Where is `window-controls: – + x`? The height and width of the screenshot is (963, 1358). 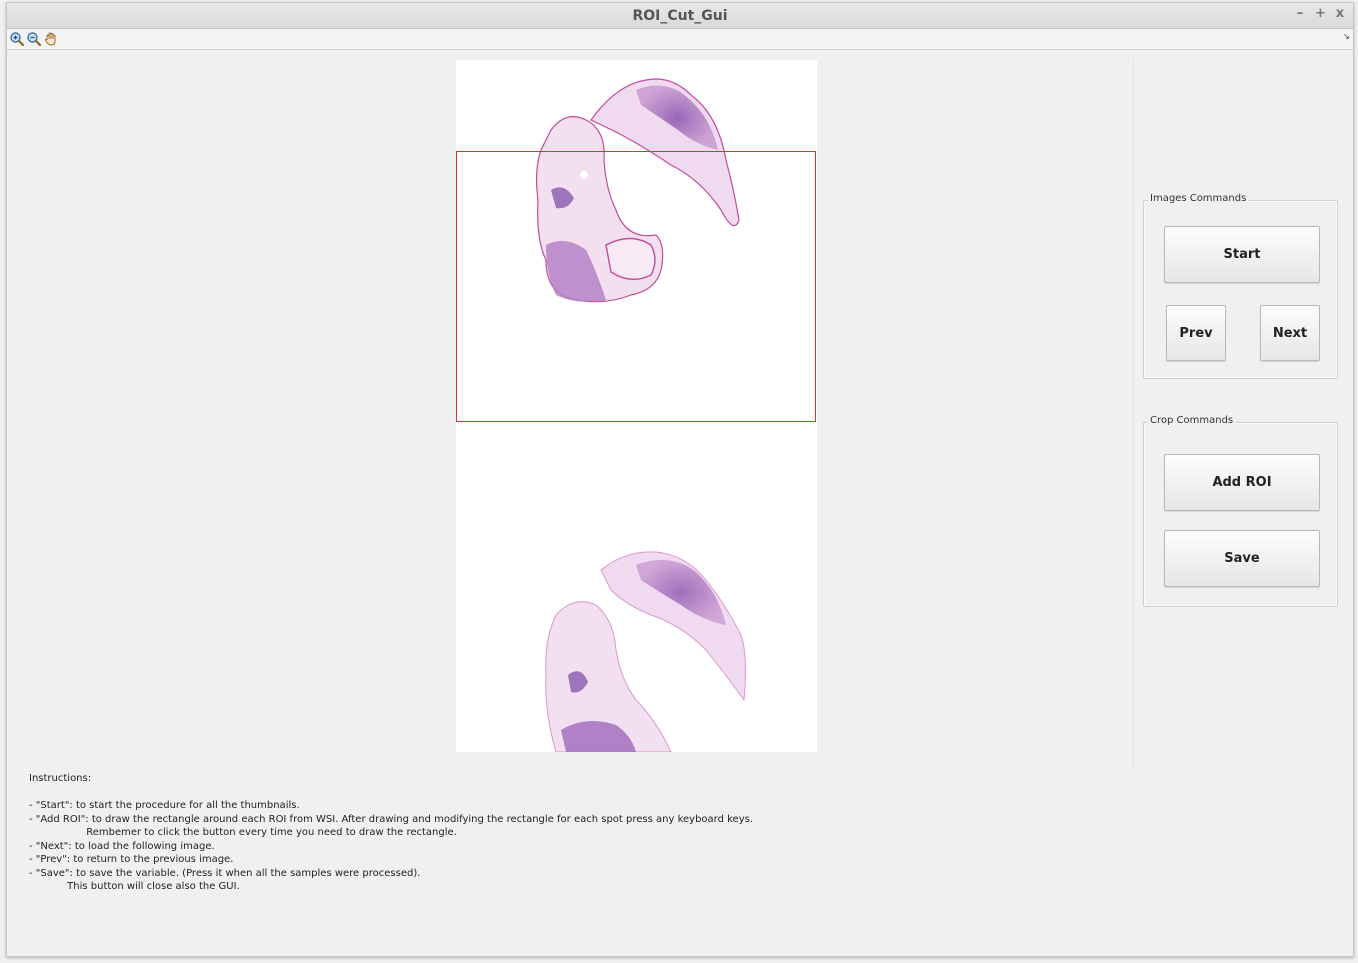 window-controls: – + x is located at coordinates (1320, 13).